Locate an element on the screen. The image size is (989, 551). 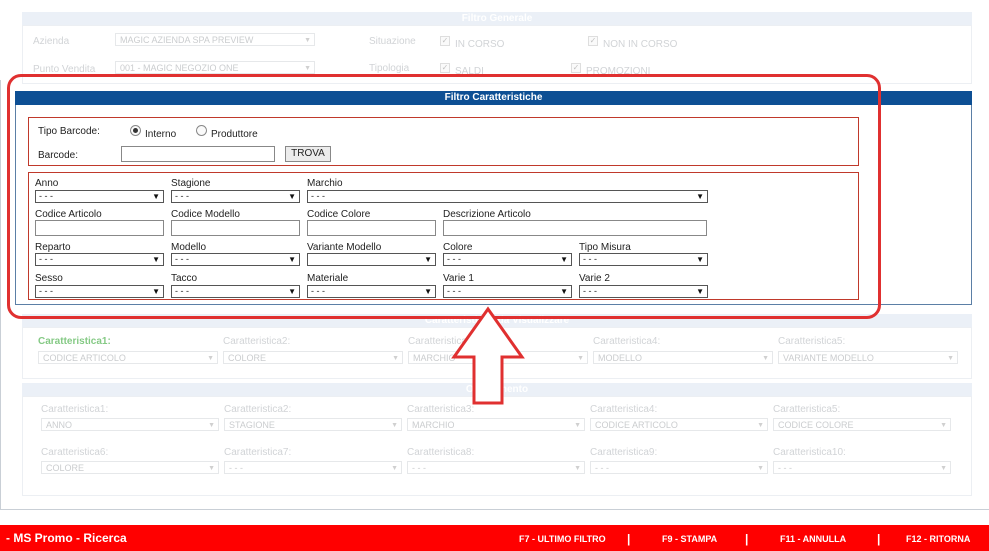
codice-colore-input is located at coordinates (371, 228).